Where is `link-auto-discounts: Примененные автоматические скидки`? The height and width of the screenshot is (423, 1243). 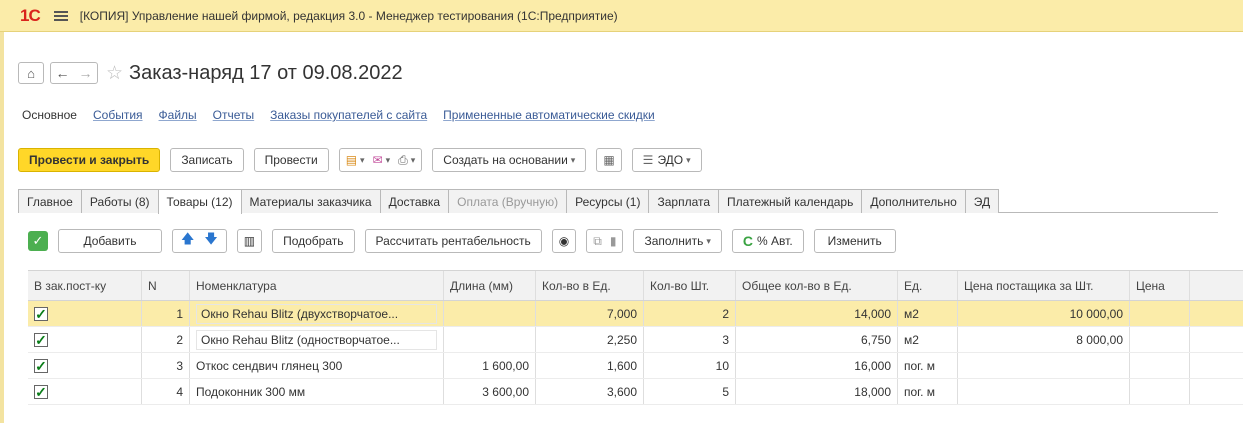
link-auto-discounts: Примененные автоматические скидки is located at coordinates (549, 115).